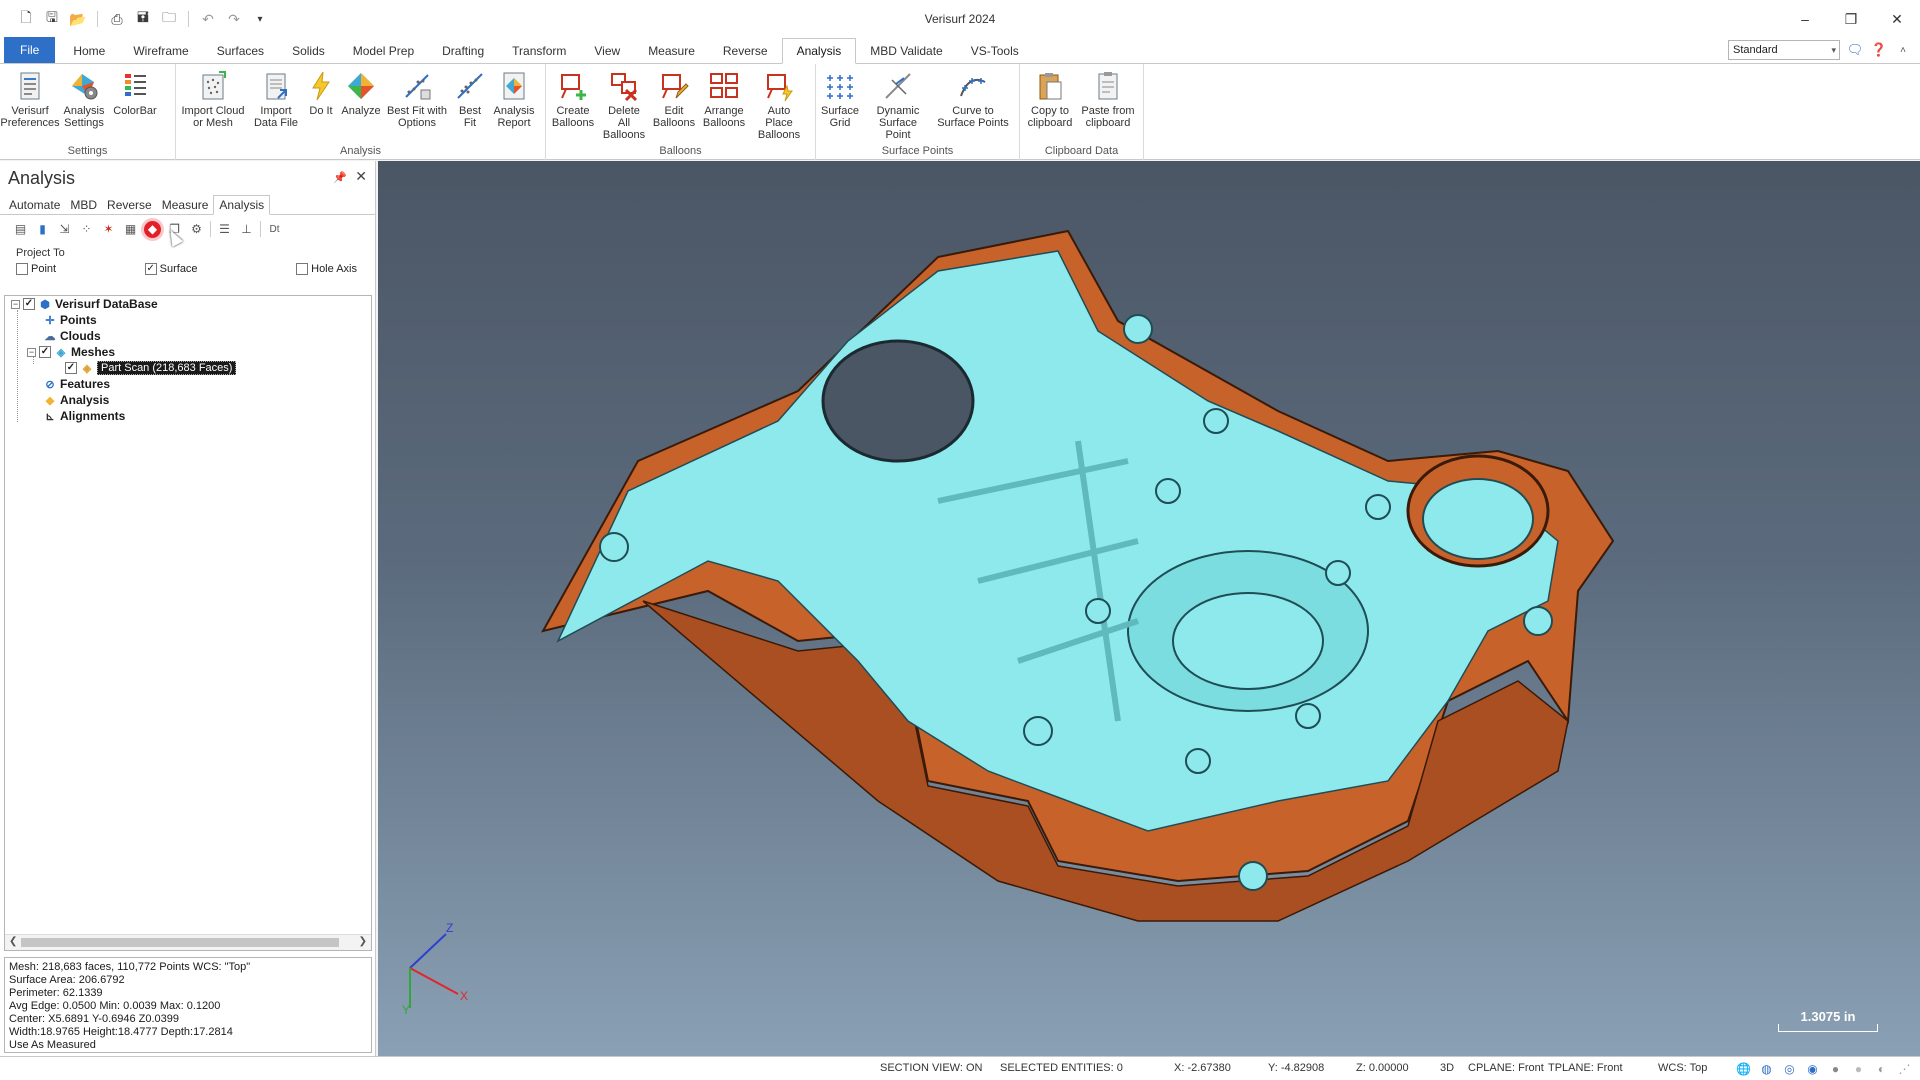 Image resolution: width=1920 pixels, height=1080 pixels. Describe the element at coordinates (1903, 50) in the screenshot. I see `collapse-ribbon-icon: ˄` at that location.